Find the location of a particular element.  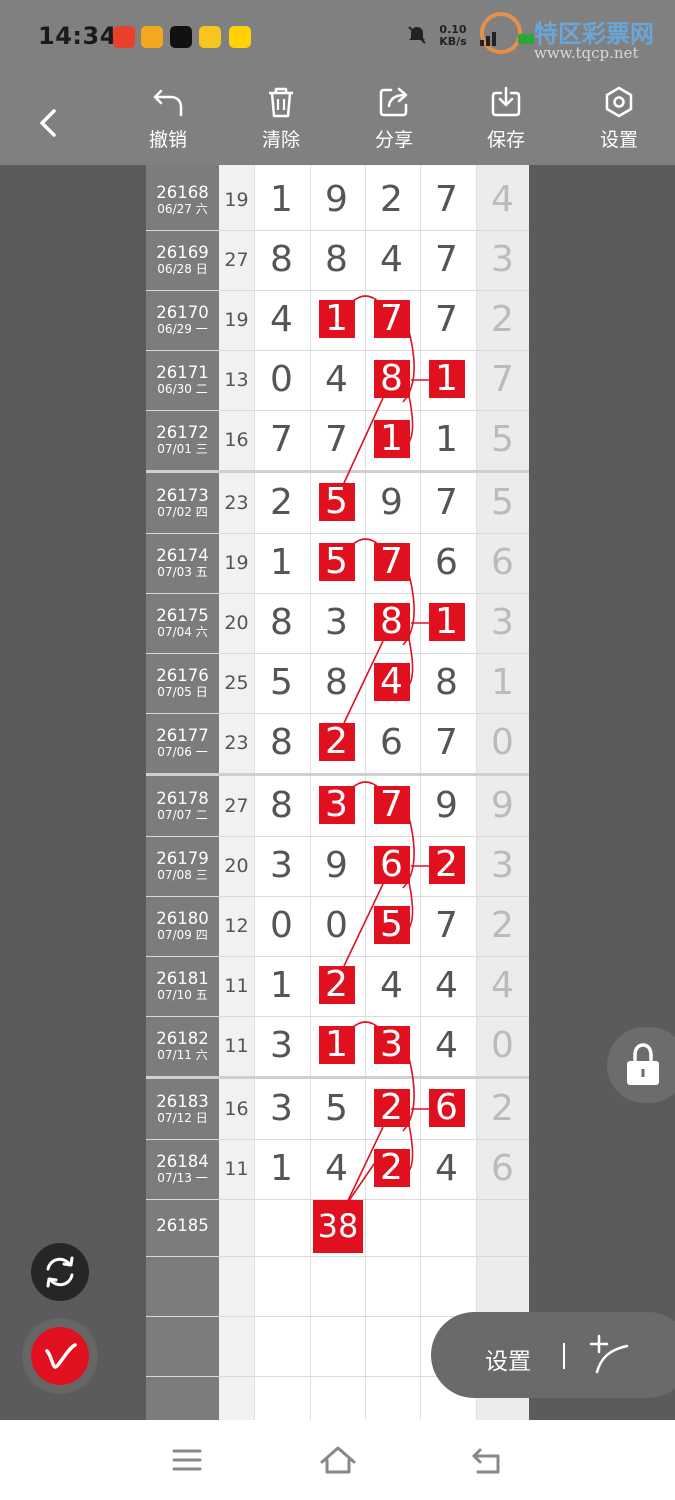

back-nav-icon is located at coordinates (487, 1461).